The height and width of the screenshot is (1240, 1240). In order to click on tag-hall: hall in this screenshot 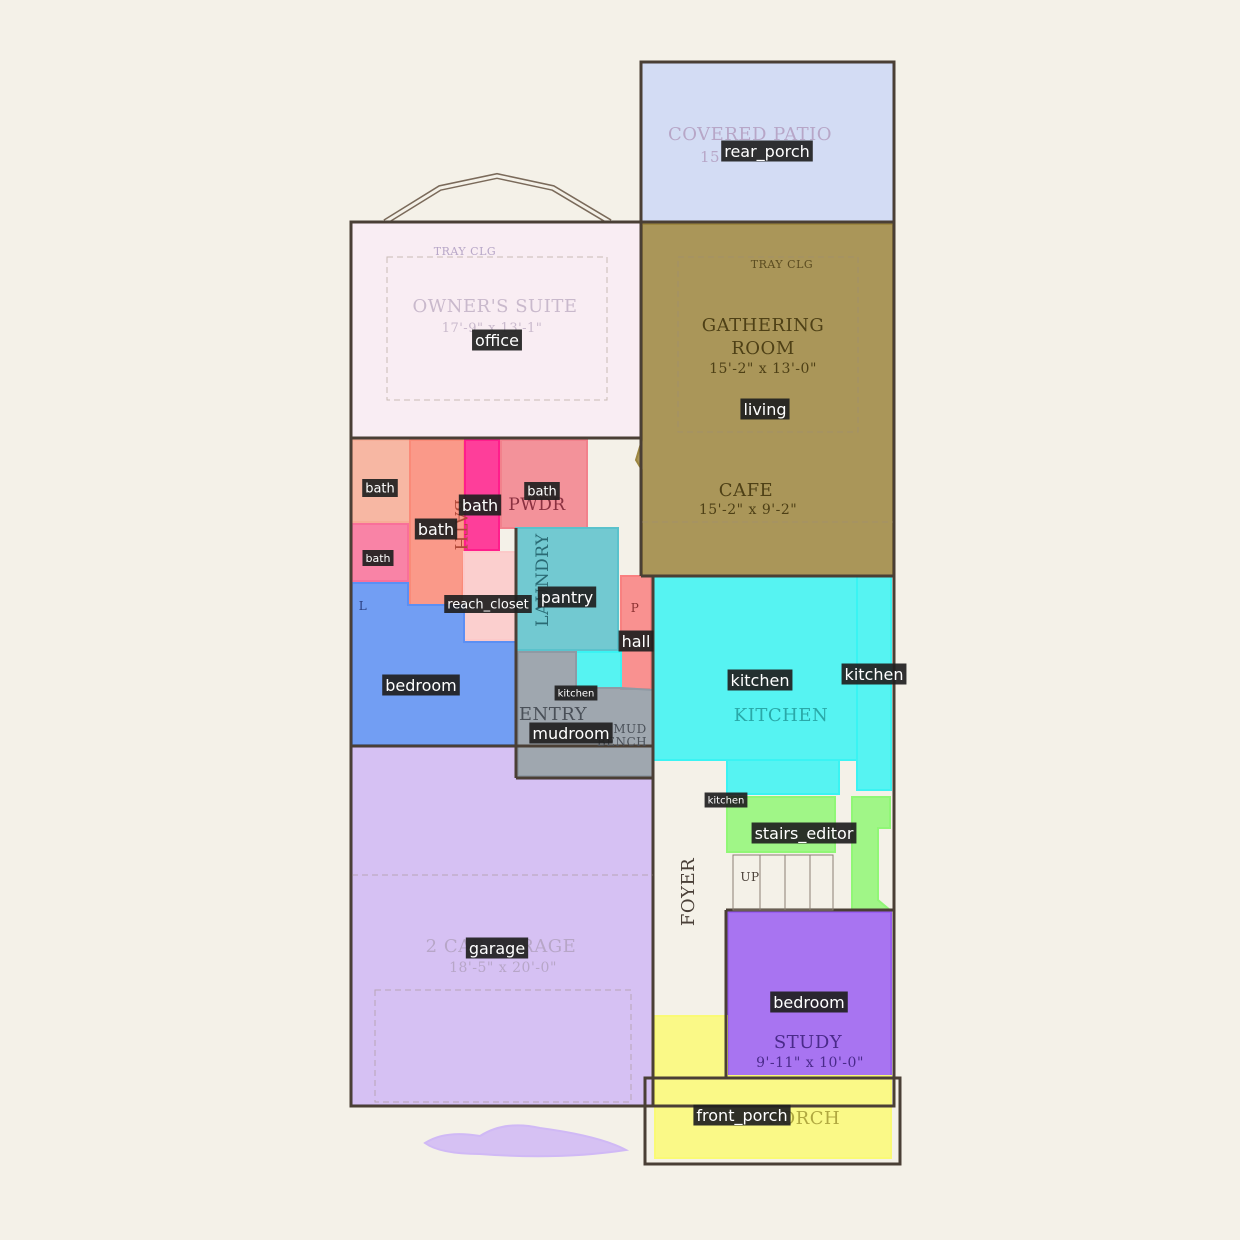, I will do `click(636, 641)`.